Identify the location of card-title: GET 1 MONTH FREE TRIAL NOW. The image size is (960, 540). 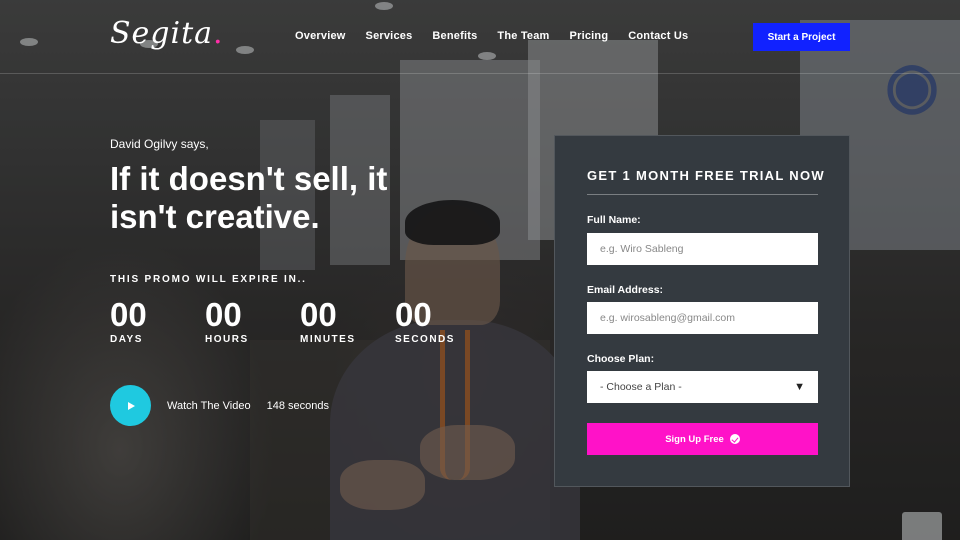
(706, 175).